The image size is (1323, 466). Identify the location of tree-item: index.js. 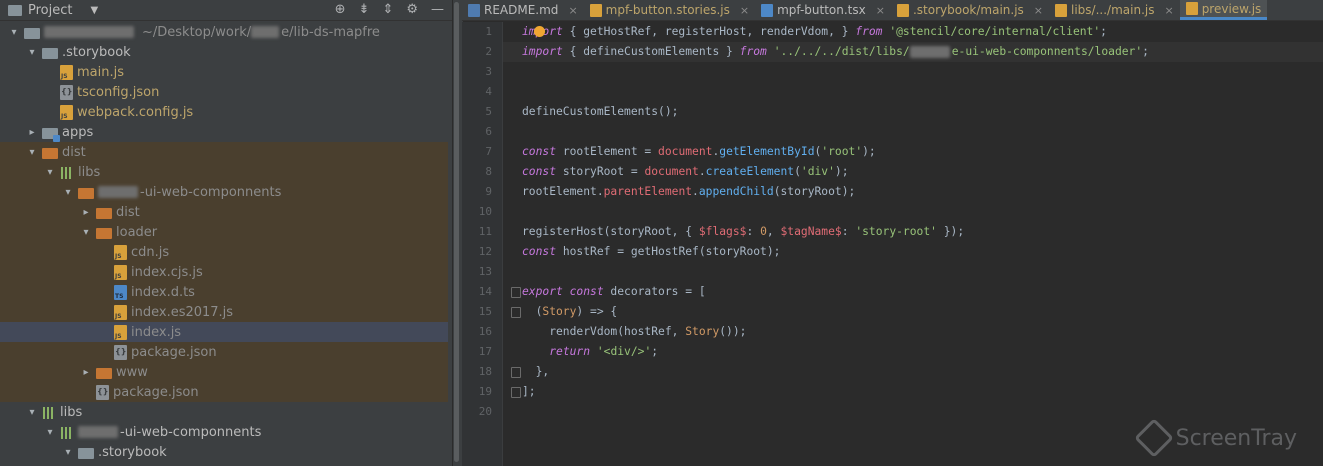
(224, 332).